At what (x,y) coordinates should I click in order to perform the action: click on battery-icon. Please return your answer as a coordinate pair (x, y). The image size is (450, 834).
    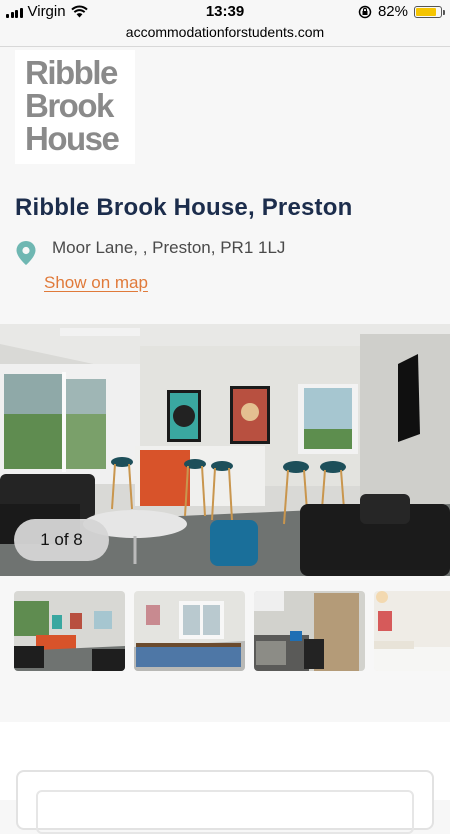
    Looking at the image, I should click on (429, 11).